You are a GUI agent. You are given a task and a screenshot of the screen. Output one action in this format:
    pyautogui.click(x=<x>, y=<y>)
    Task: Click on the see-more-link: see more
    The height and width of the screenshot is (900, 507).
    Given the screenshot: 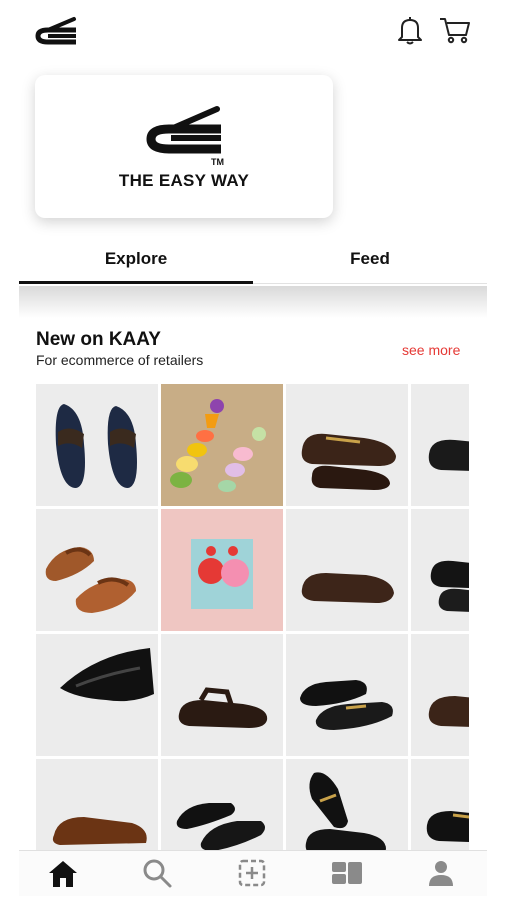 What is the action you would take?
    pyautogui.click(x=431, y=350)
    